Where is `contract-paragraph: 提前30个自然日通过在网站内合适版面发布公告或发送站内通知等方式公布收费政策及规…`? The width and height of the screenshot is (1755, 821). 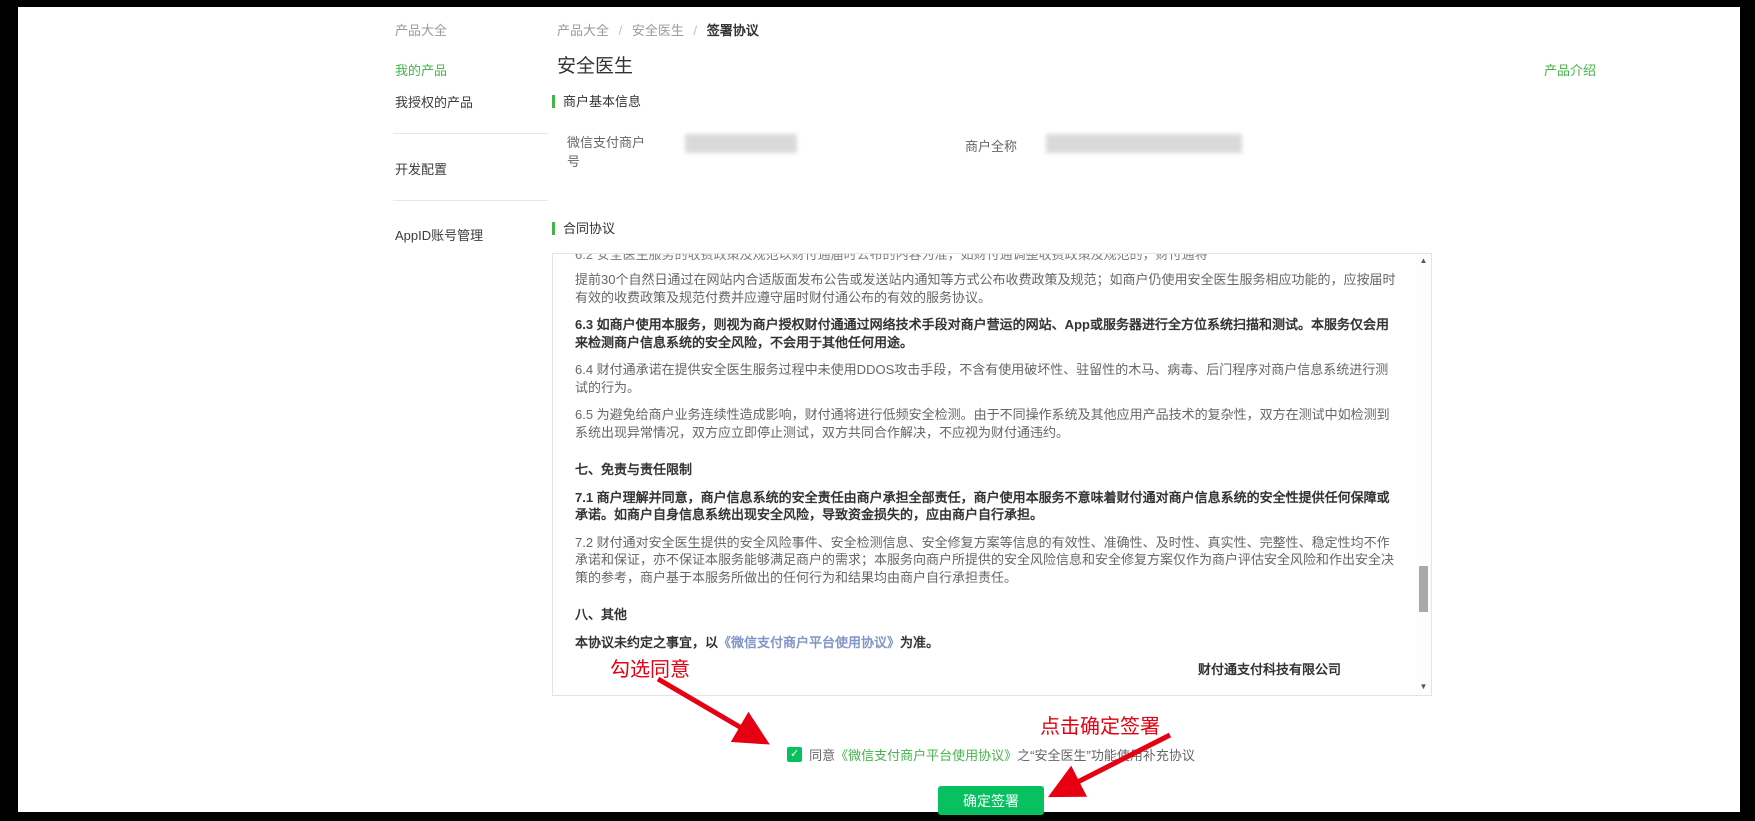
contract-paragraph: 提前30个自然日通过在网站内合适版面发布公告或发送站内通知等方式公布收费政策及规… is located at coordinates (985, 288).